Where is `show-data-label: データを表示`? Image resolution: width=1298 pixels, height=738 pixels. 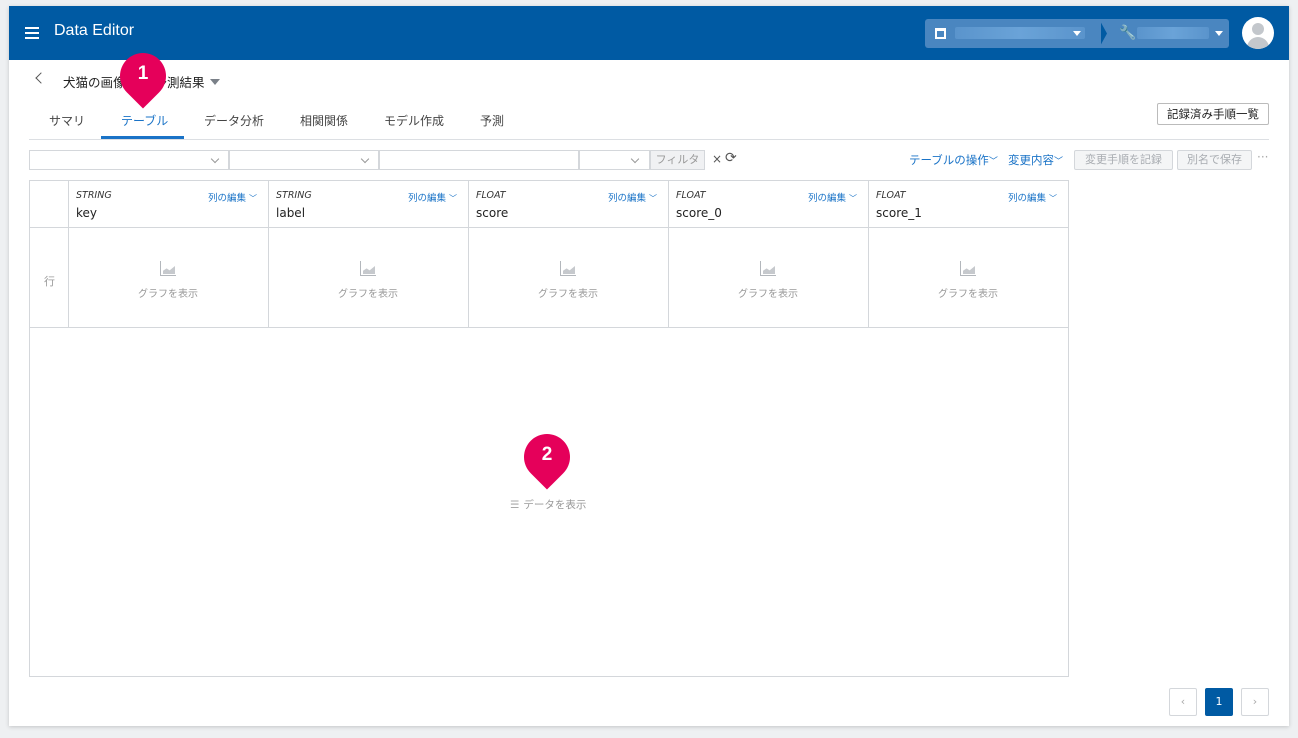
show-data-label: データを表示 is located at coordinates (555, 505).